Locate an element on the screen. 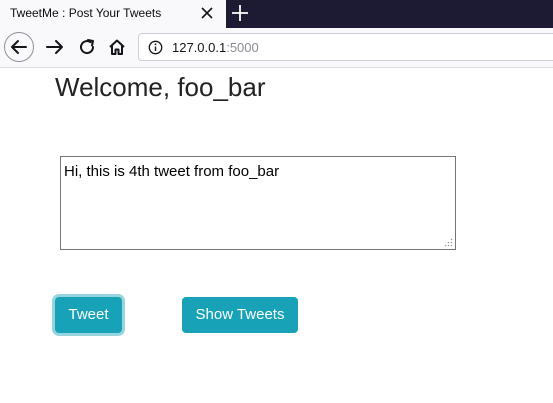  reload-button is located at coordinates (87, 47).